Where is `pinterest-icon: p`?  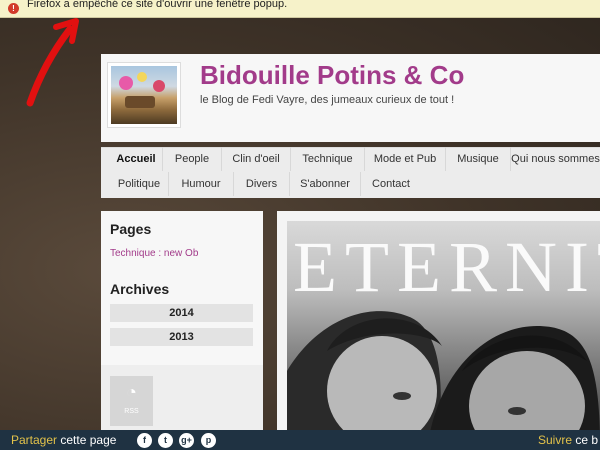
pinterest-icon: p is located at coordinates (208, 440).